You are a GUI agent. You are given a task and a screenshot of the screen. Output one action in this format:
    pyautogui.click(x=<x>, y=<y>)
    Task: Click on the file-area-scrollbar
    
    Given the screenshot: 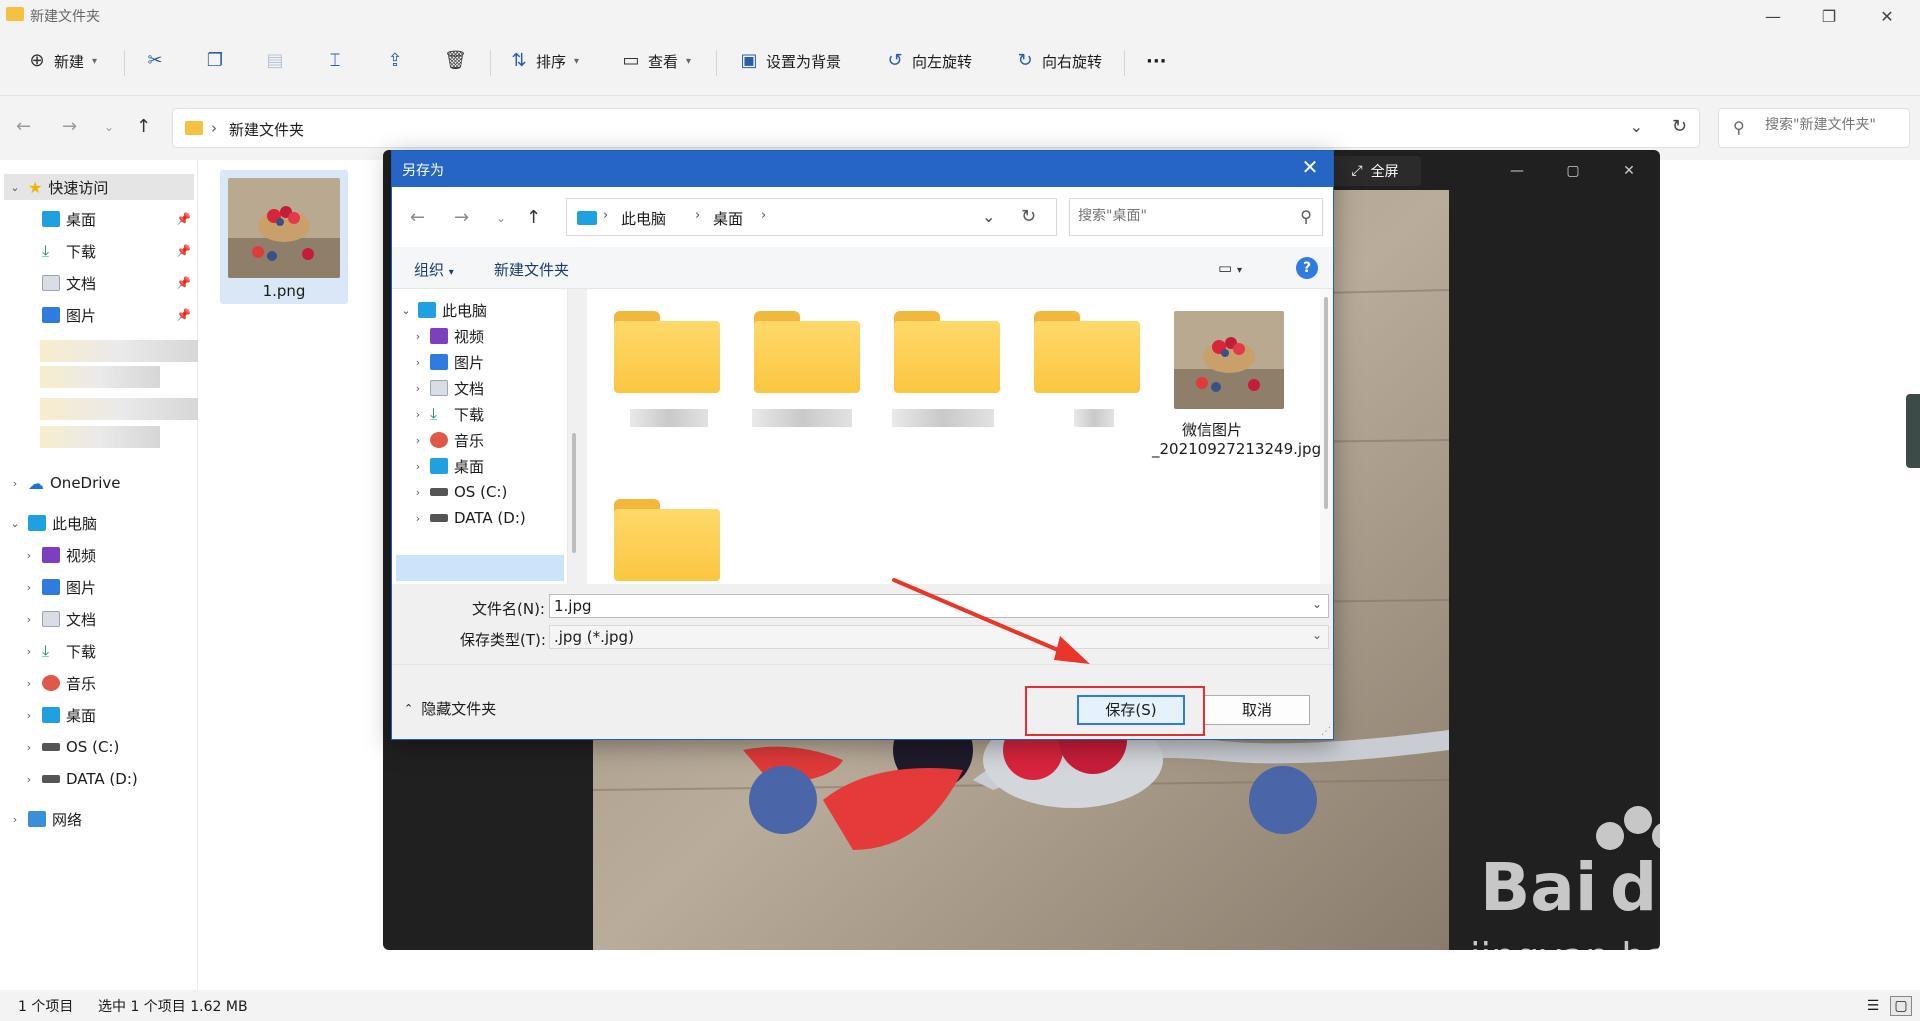 What is the action you would take?
    pyautogui.click(x=1326, y=436)
    